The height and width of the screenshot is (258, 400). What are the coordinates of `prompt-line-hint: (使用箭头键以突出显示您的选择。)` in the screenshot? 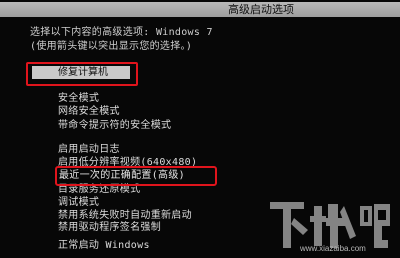 It's located at (111, 46).